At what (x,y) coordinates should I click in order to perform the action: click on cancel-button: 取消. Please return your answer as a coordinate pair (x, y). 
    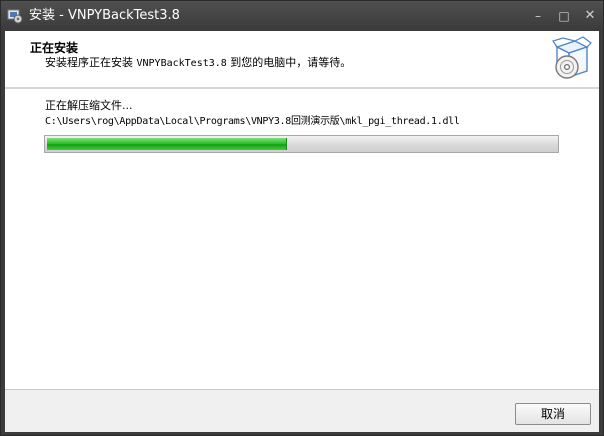
    Looking at the image, I should click on (553, 414).